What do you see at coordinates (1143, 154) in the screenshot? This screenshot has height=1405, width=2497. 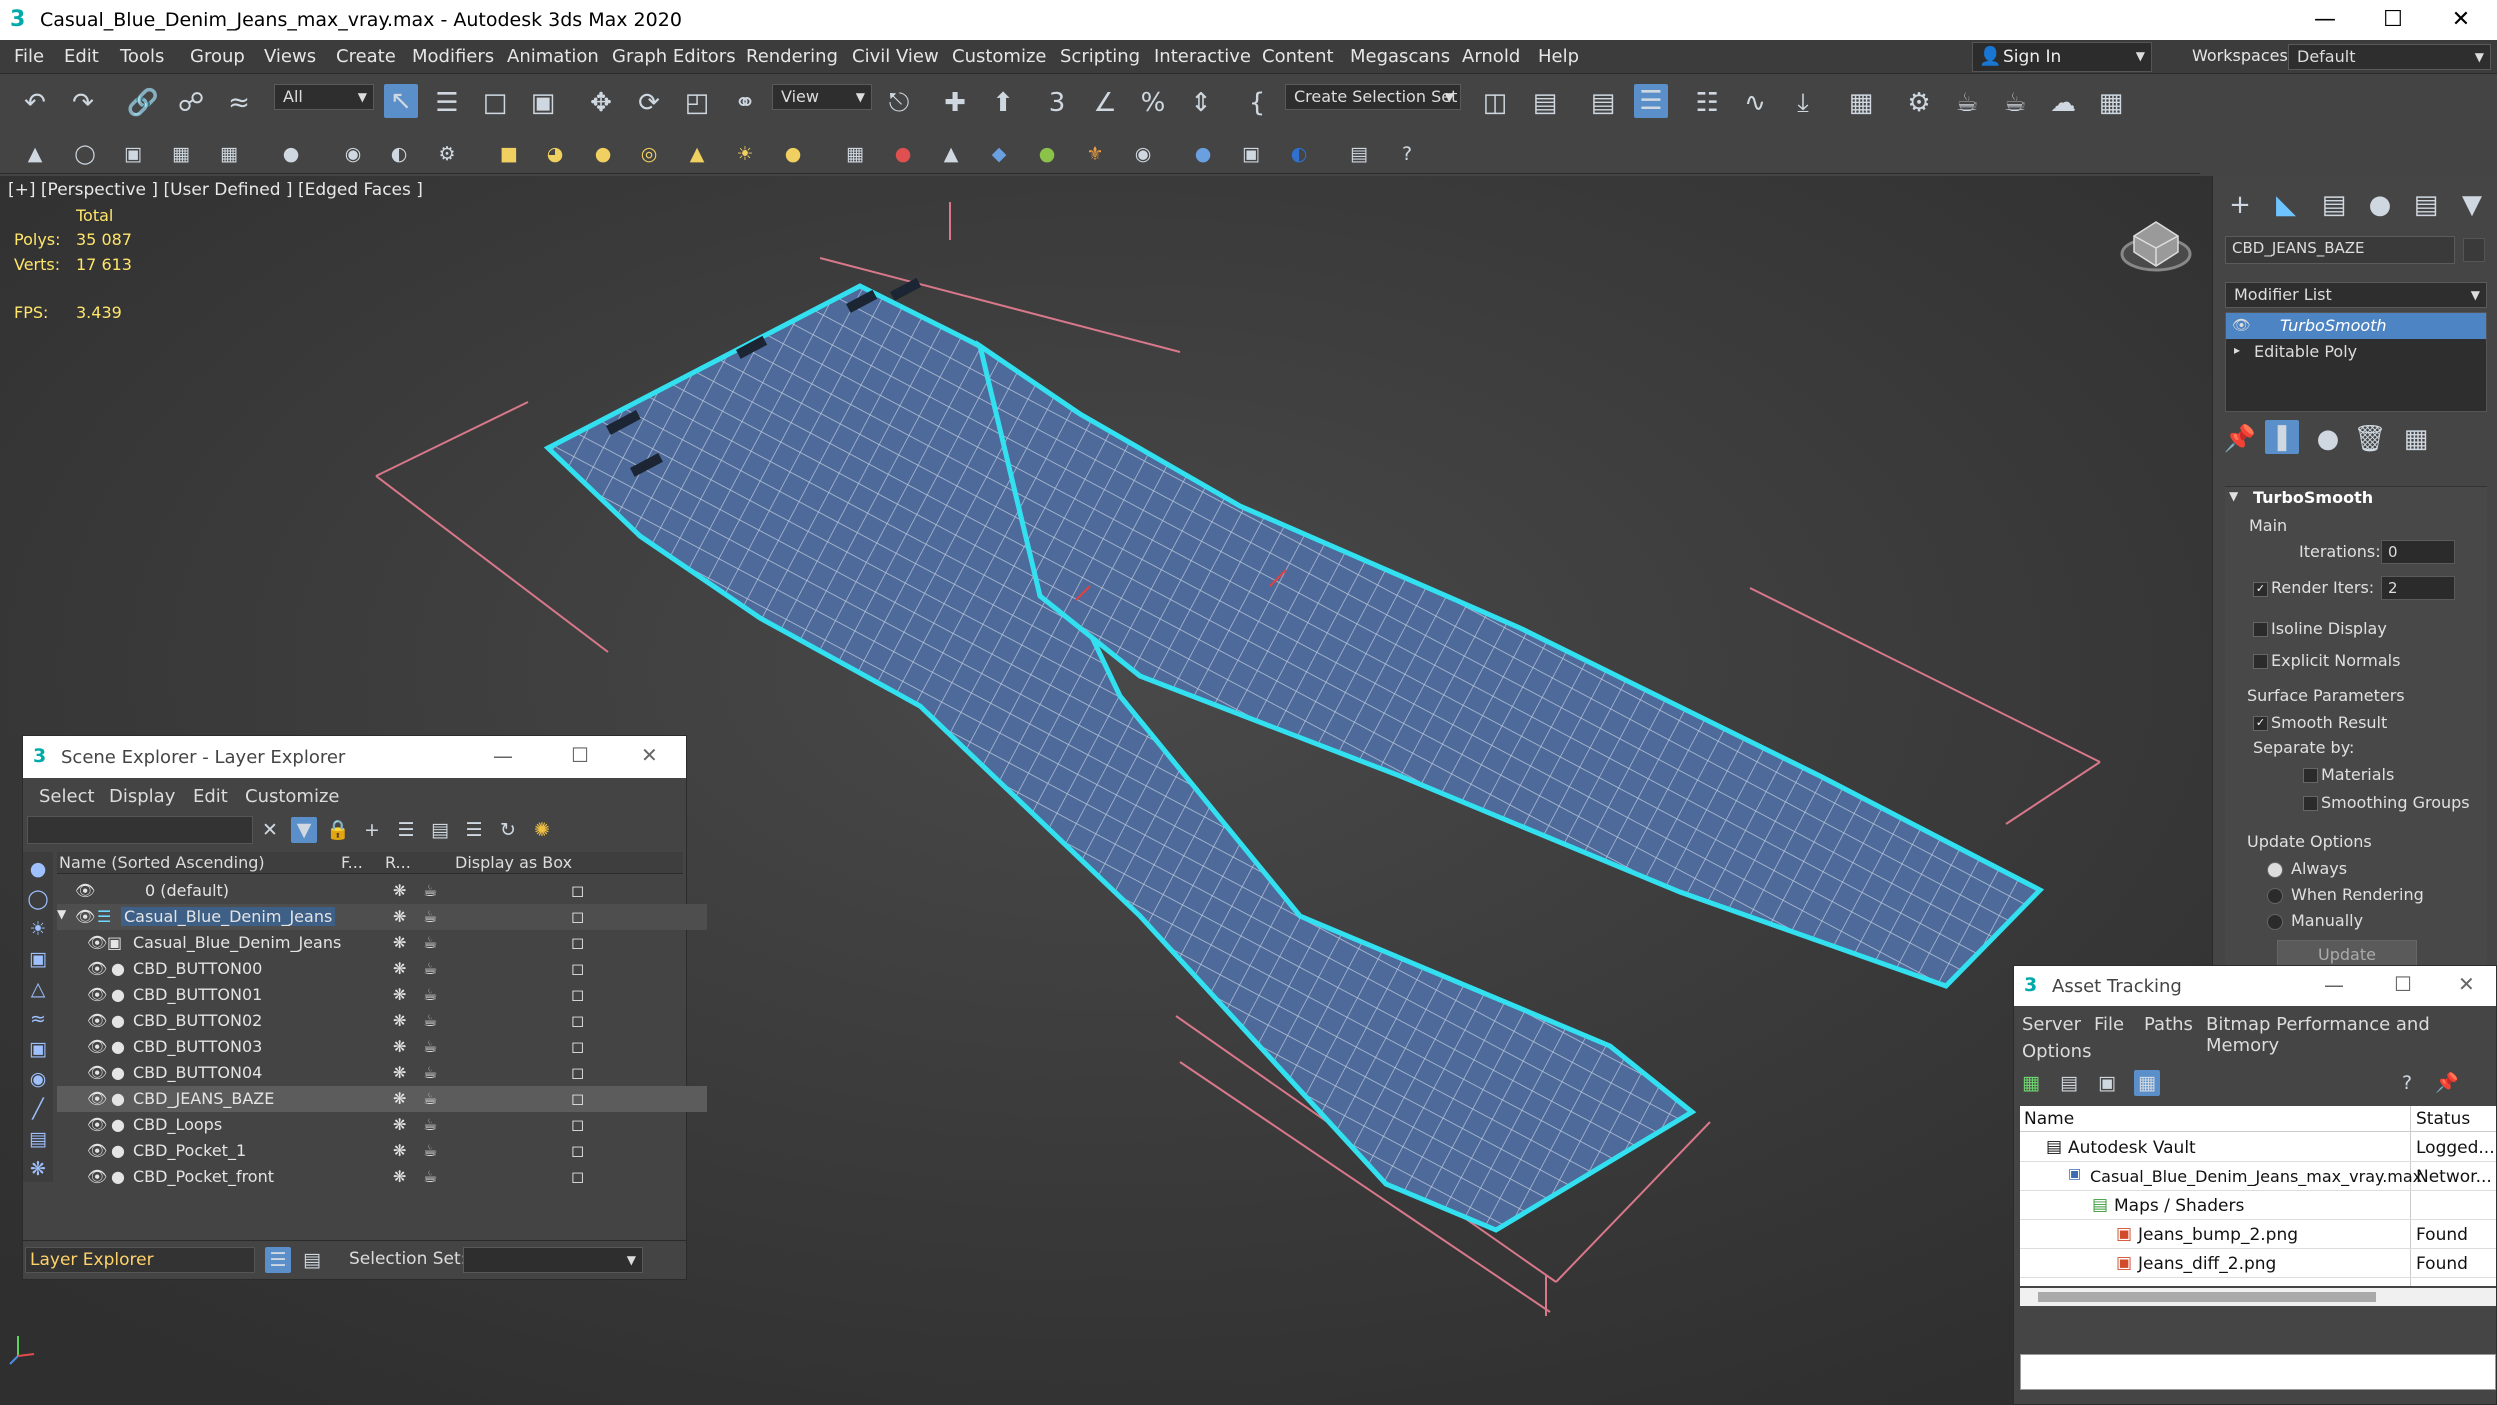 I see `volume-object-icon: ◉` at bounding box center [1143, 154].